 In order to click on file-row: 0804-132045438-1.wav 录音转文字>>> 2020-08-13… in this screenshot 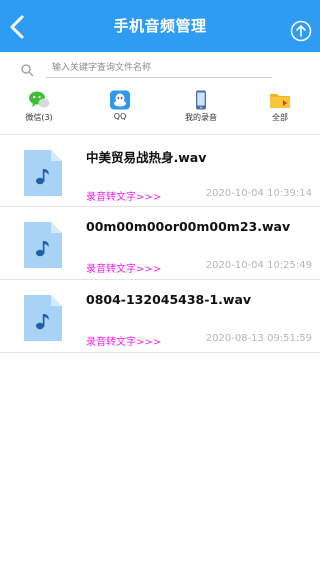, I will do `click(160, 316)`.